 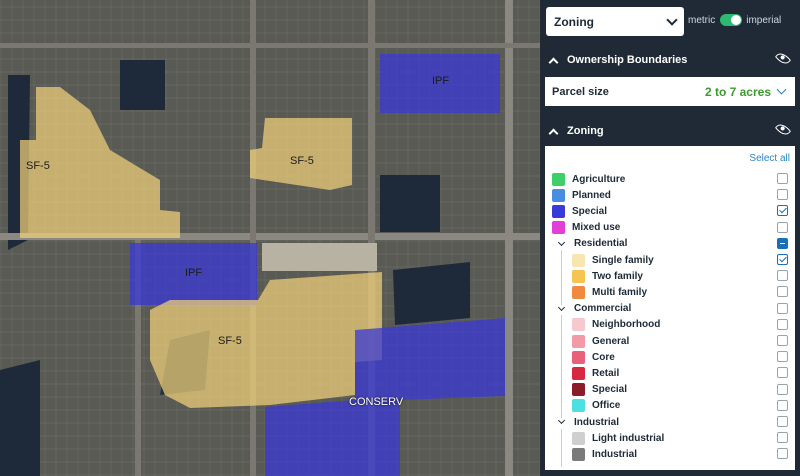 What do you see at coordinates (441, 81) in the screenshot?
I see `zone-label-ipf-north: IPF` at bounding box center [441, 81].